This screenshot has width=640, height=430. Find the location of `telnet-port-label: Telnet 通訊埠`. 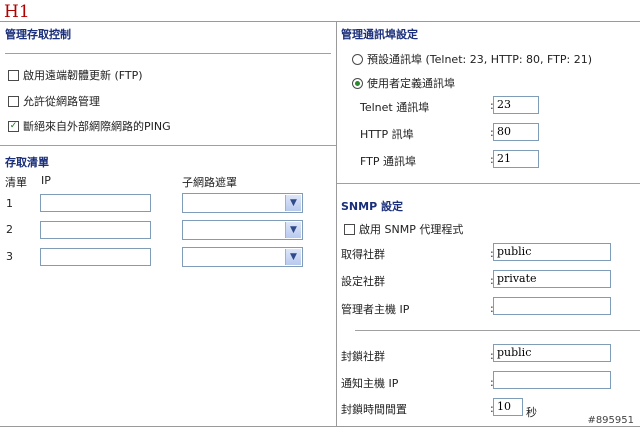

telnet-port-label: Telnet 通訊埠 is located at coordinates (395, 107).